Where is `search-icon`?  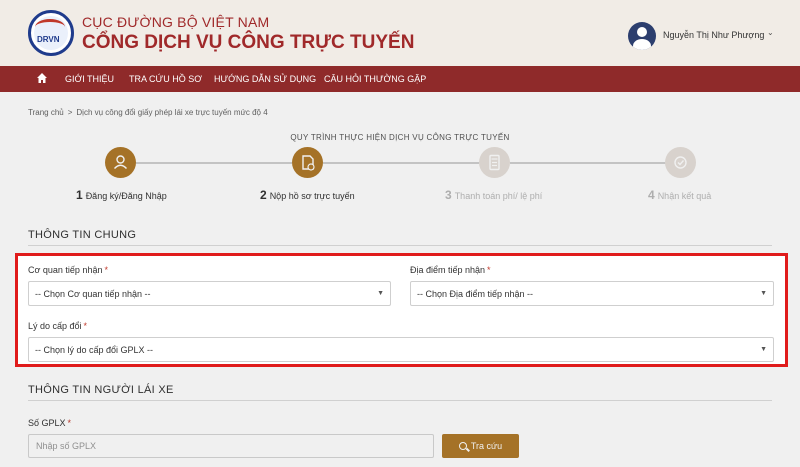 search-icon is located at coordinates (462, 446).